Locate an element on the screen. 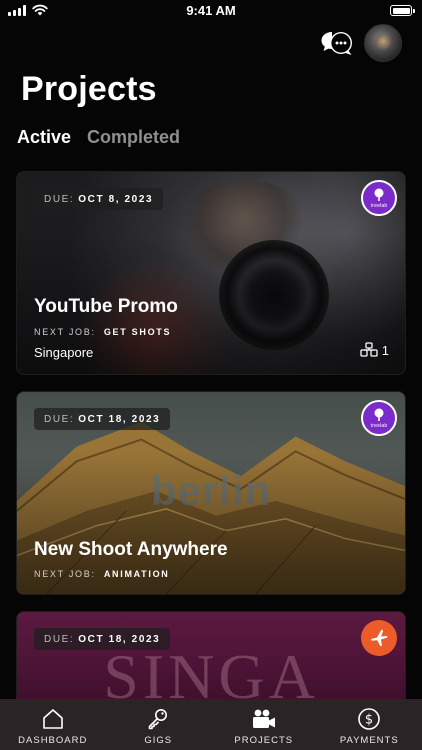  messages-button is located at coordinates (337, 44).